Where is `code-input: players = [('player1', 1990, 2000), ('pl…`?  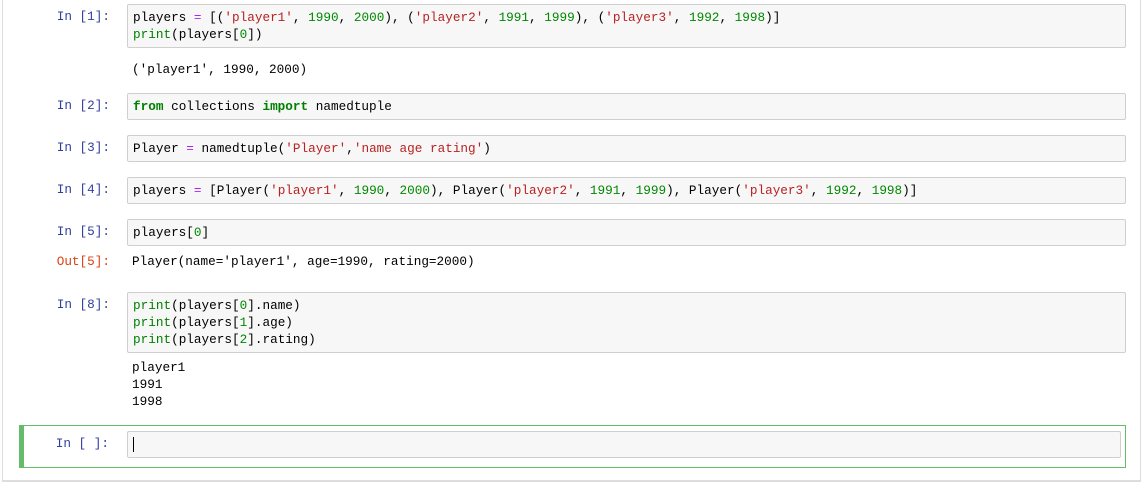 code-input: players = [('player1', 1990, 2000), ('pl… is located at coordinates (626, 26).